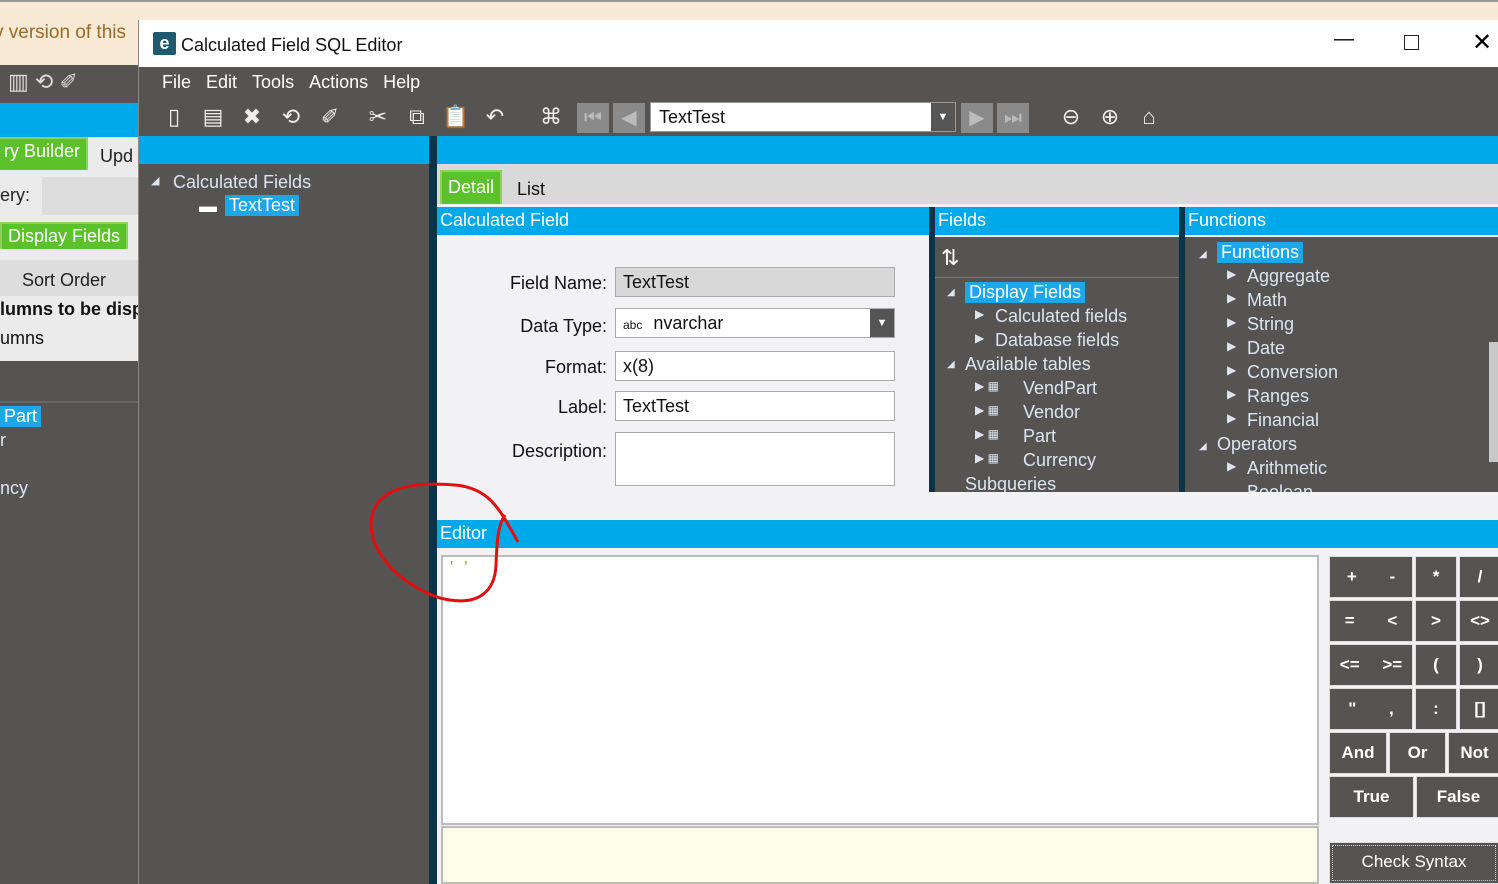 This screenshot has height=884, width=1498. I want to click on false-button: False, so click(1457, 797).